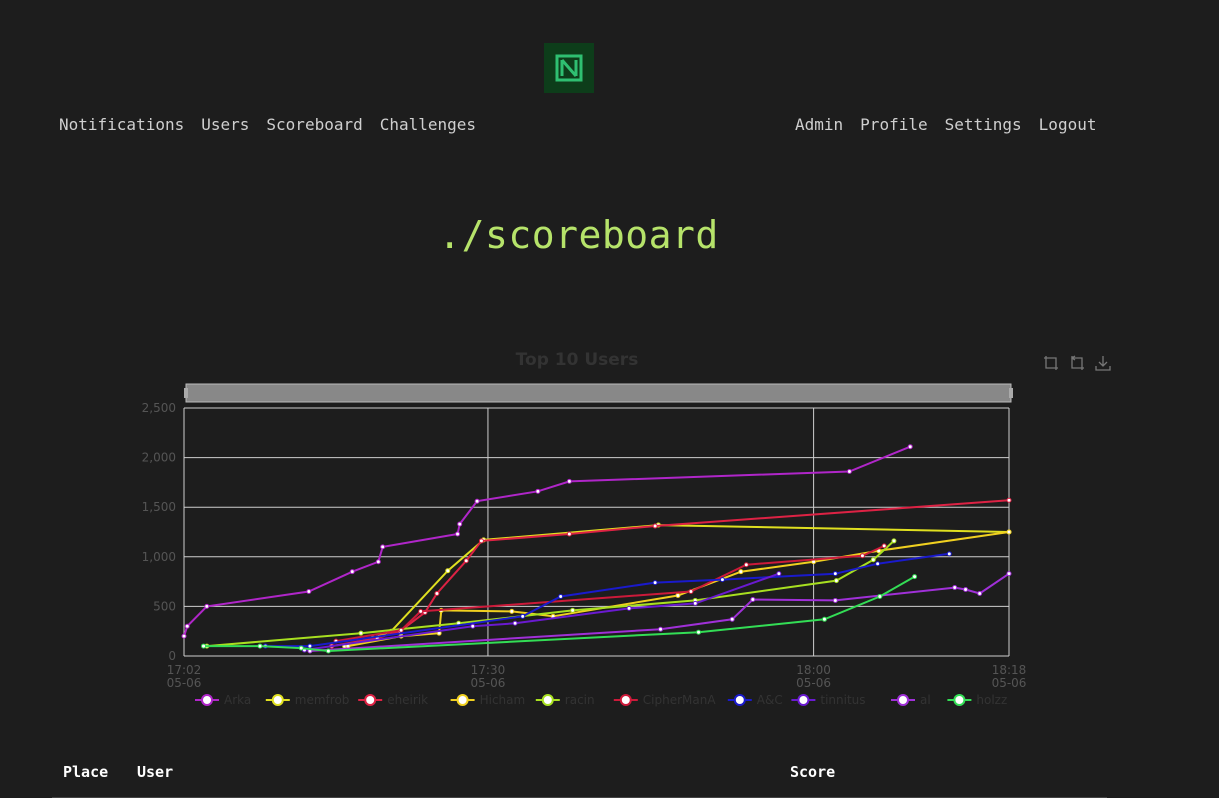 This screenshot has height=798, width=1219. I want to click on y-tick-label: 2,500, so click(159, 408).